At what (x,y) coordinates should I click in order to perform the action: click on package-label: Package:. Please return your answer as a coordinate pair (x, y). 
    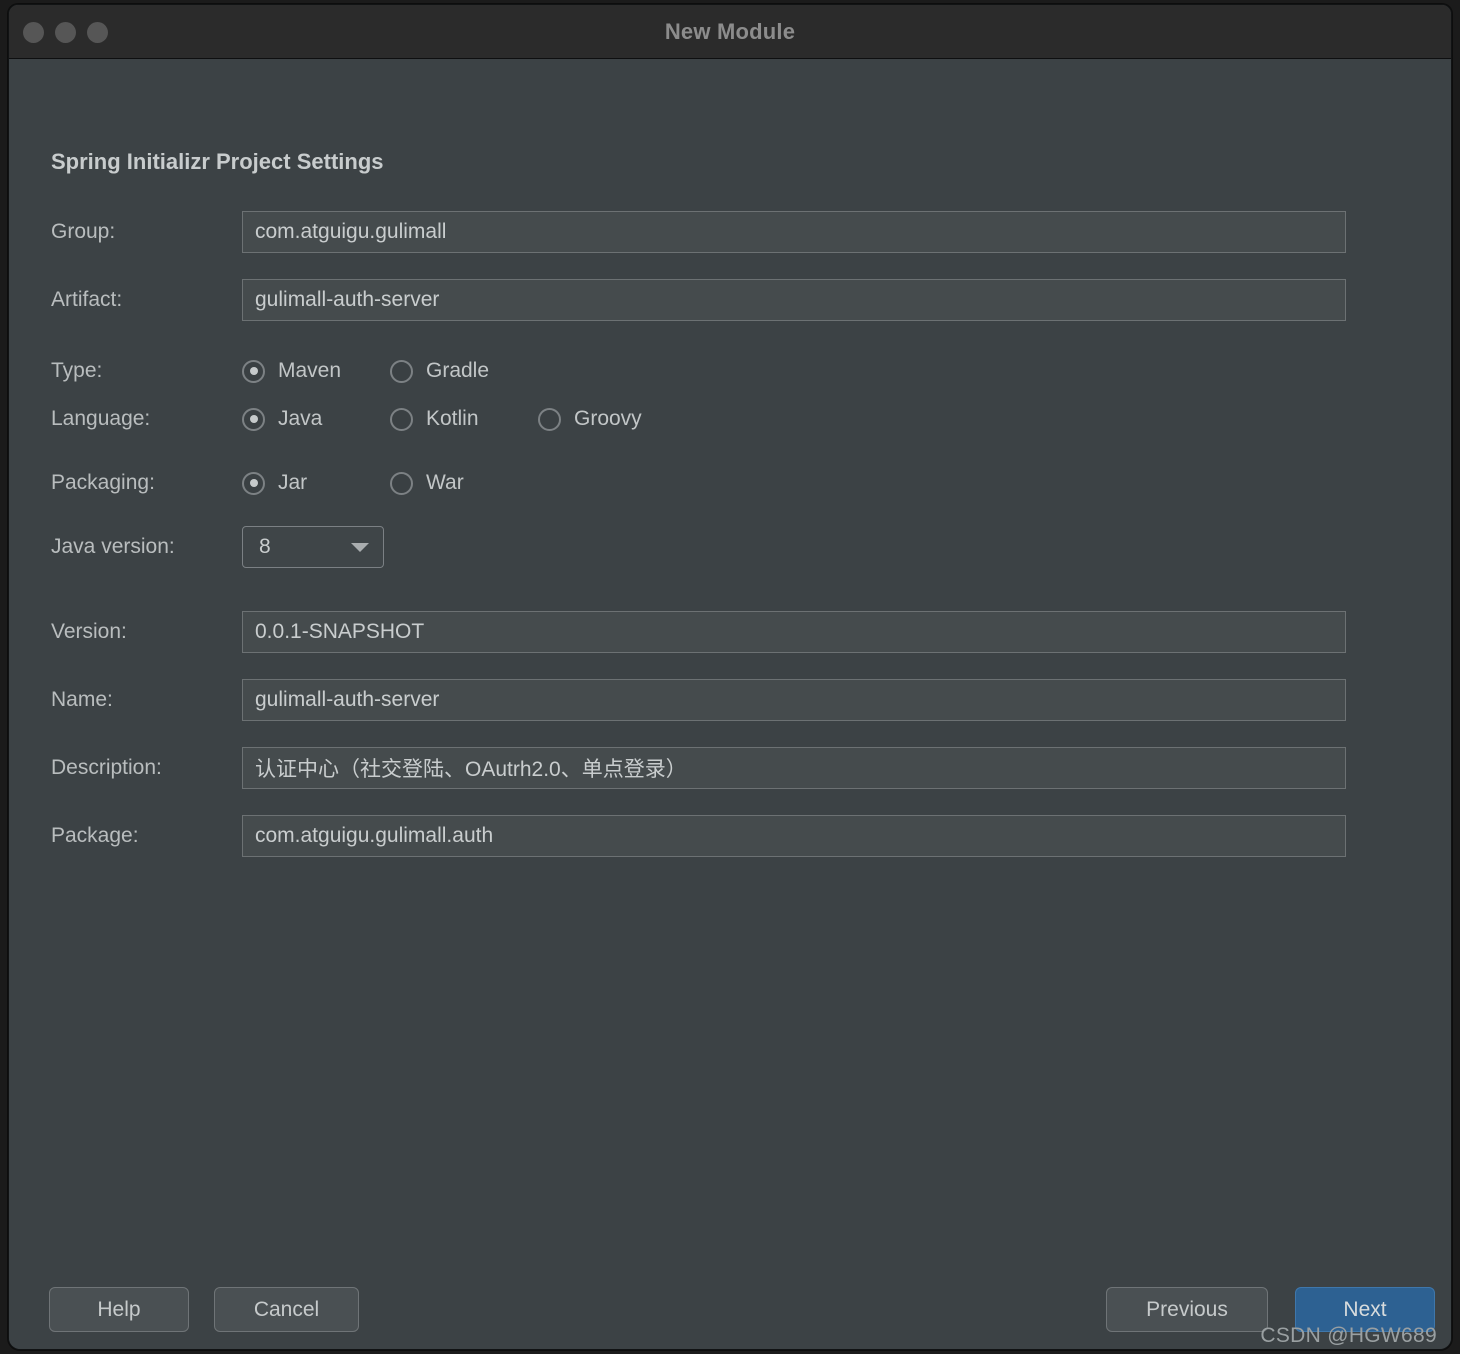
    Looking at the image, I should click on (95, 835).